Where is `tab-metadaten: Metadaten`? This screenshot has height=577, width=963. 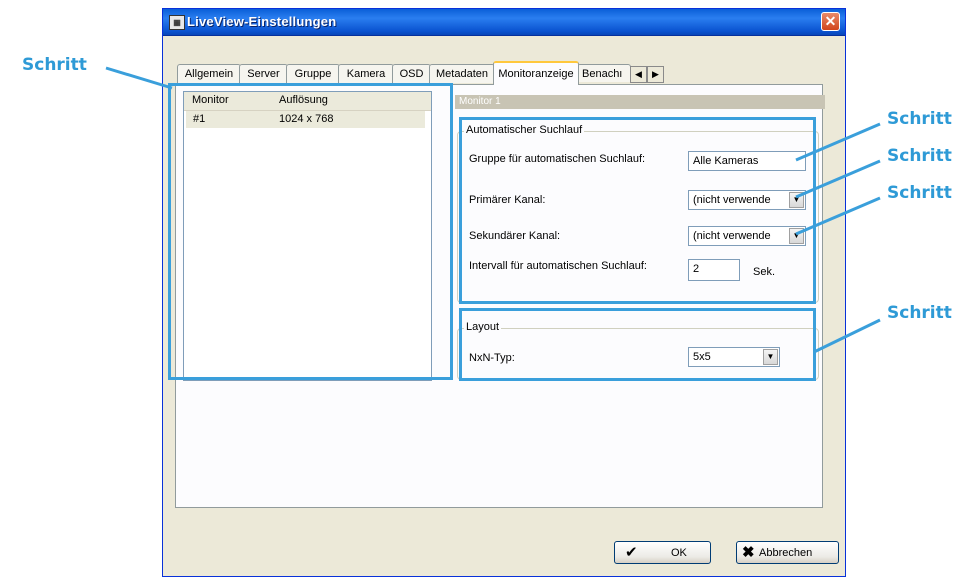
tab-metadaten: Metadaten is located at coordinates (462, 73).